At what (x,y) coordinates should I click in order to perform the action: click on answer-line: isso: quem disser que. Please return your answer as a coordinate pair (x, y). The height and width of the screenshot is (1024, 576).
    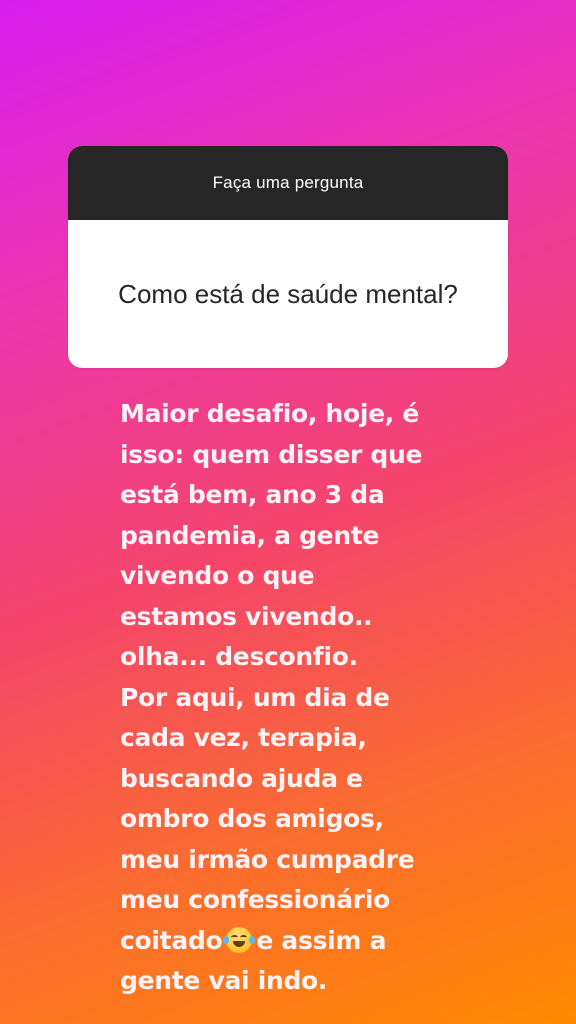
    Looking at the image, I should click on (271, 454).